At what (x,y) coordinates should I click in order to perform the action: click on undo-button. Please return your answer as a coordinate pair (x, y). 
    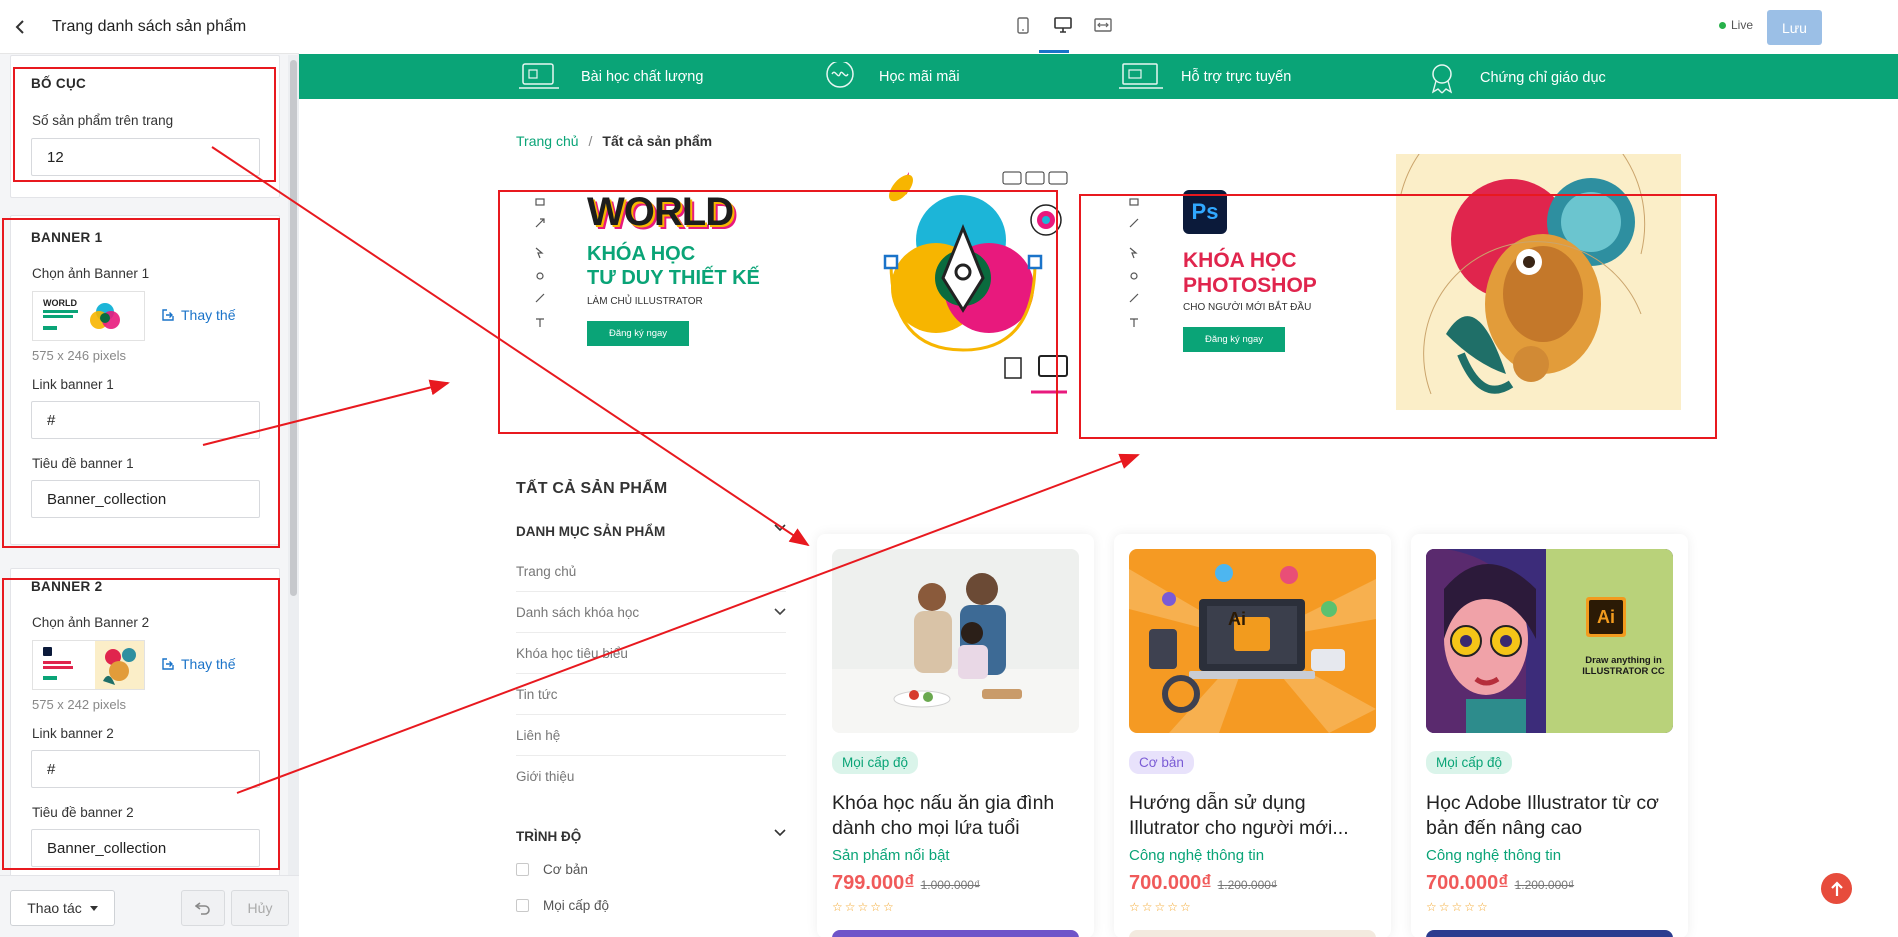
    Looking at the image, I should click on (203, 908).